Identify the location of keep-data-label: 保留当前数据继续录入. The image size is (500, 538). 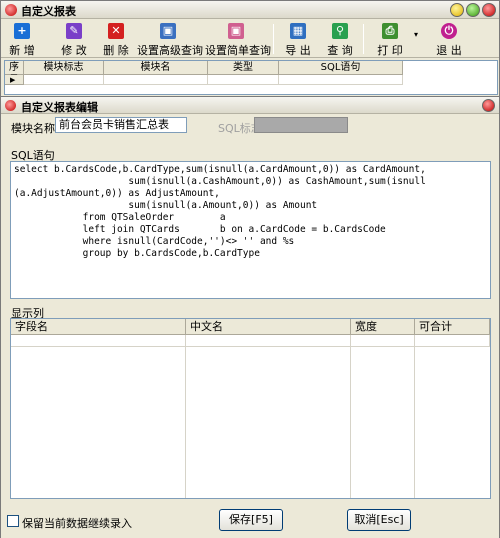
(77, 523).